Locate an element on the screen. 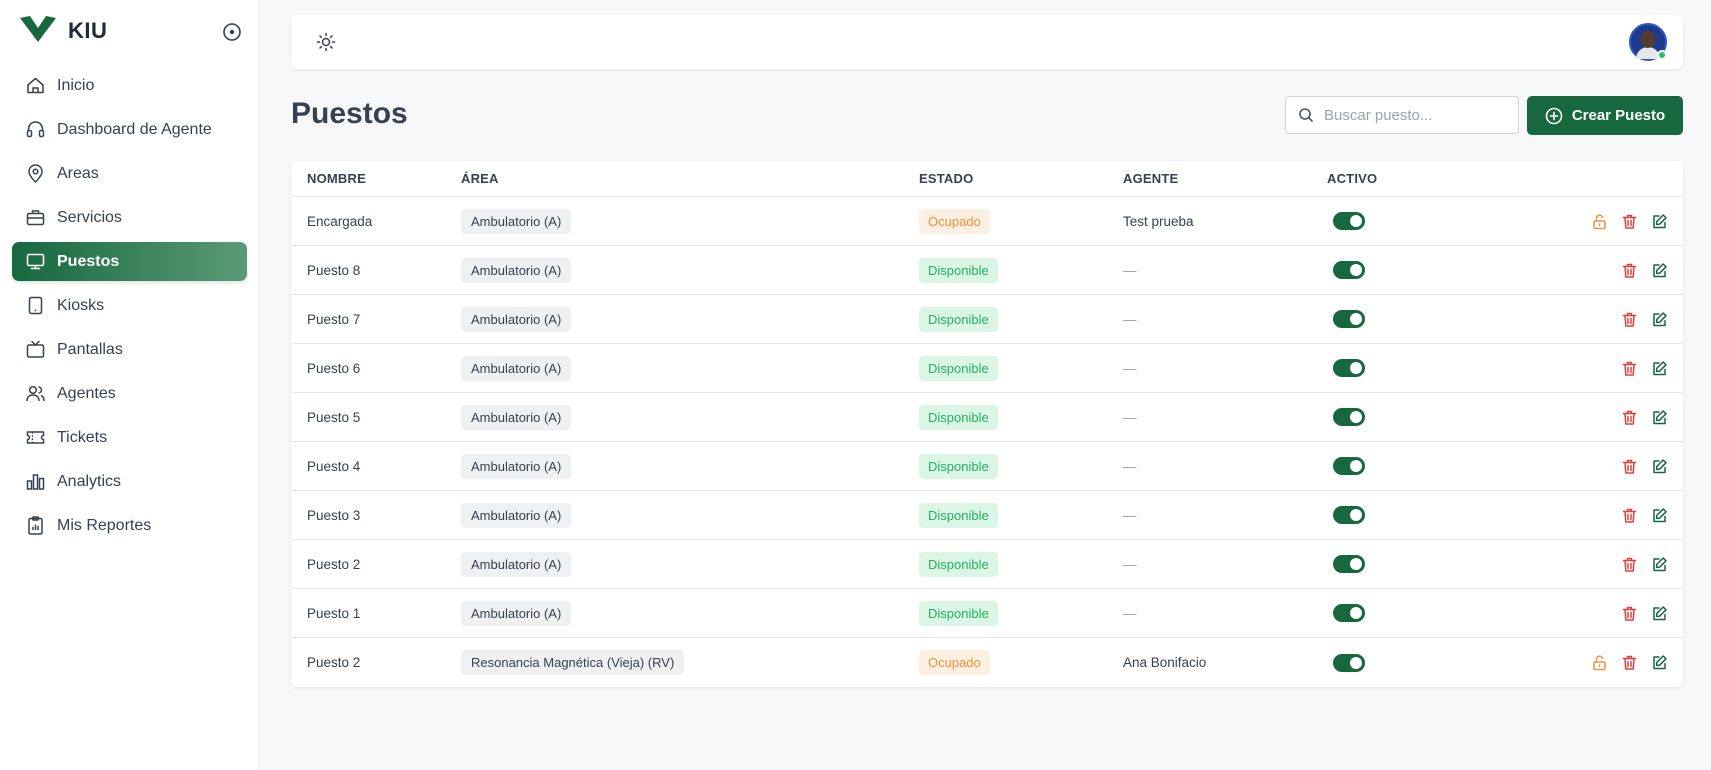 The image size is (1711, 770). column-header-agente: AGENTE is located at coordinates (1151, 178).